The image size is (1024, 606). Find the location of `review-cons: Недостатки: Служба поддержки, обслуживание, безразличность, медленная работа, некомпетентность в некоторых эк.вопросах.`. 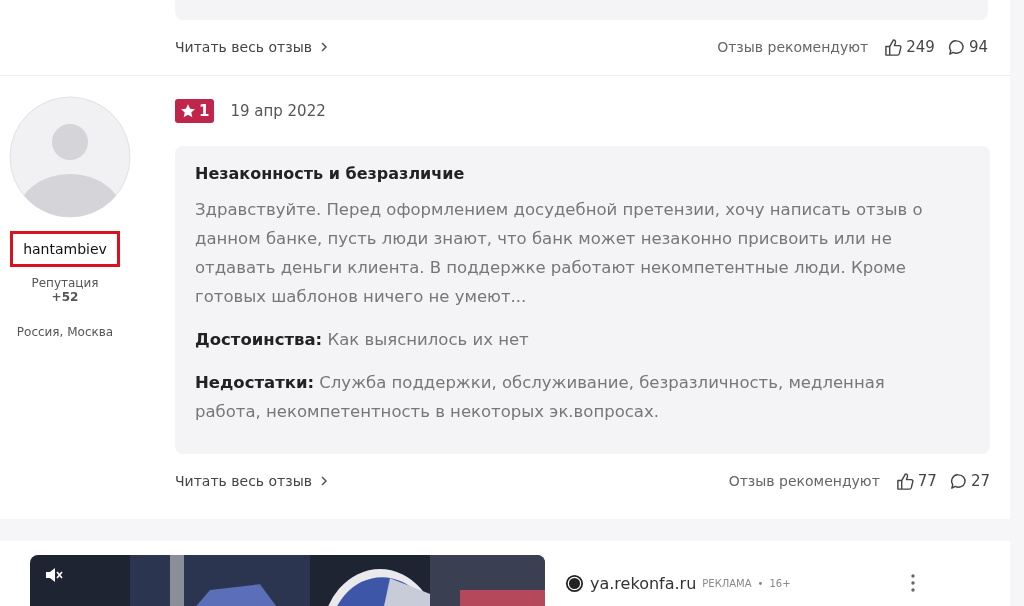

review-cons: Недостатки: Служба поддержки, обслуживание, безразличность, медленная работа, некомпетентность в некоторых эк.вопросах. is located at coordinates (540, 397).